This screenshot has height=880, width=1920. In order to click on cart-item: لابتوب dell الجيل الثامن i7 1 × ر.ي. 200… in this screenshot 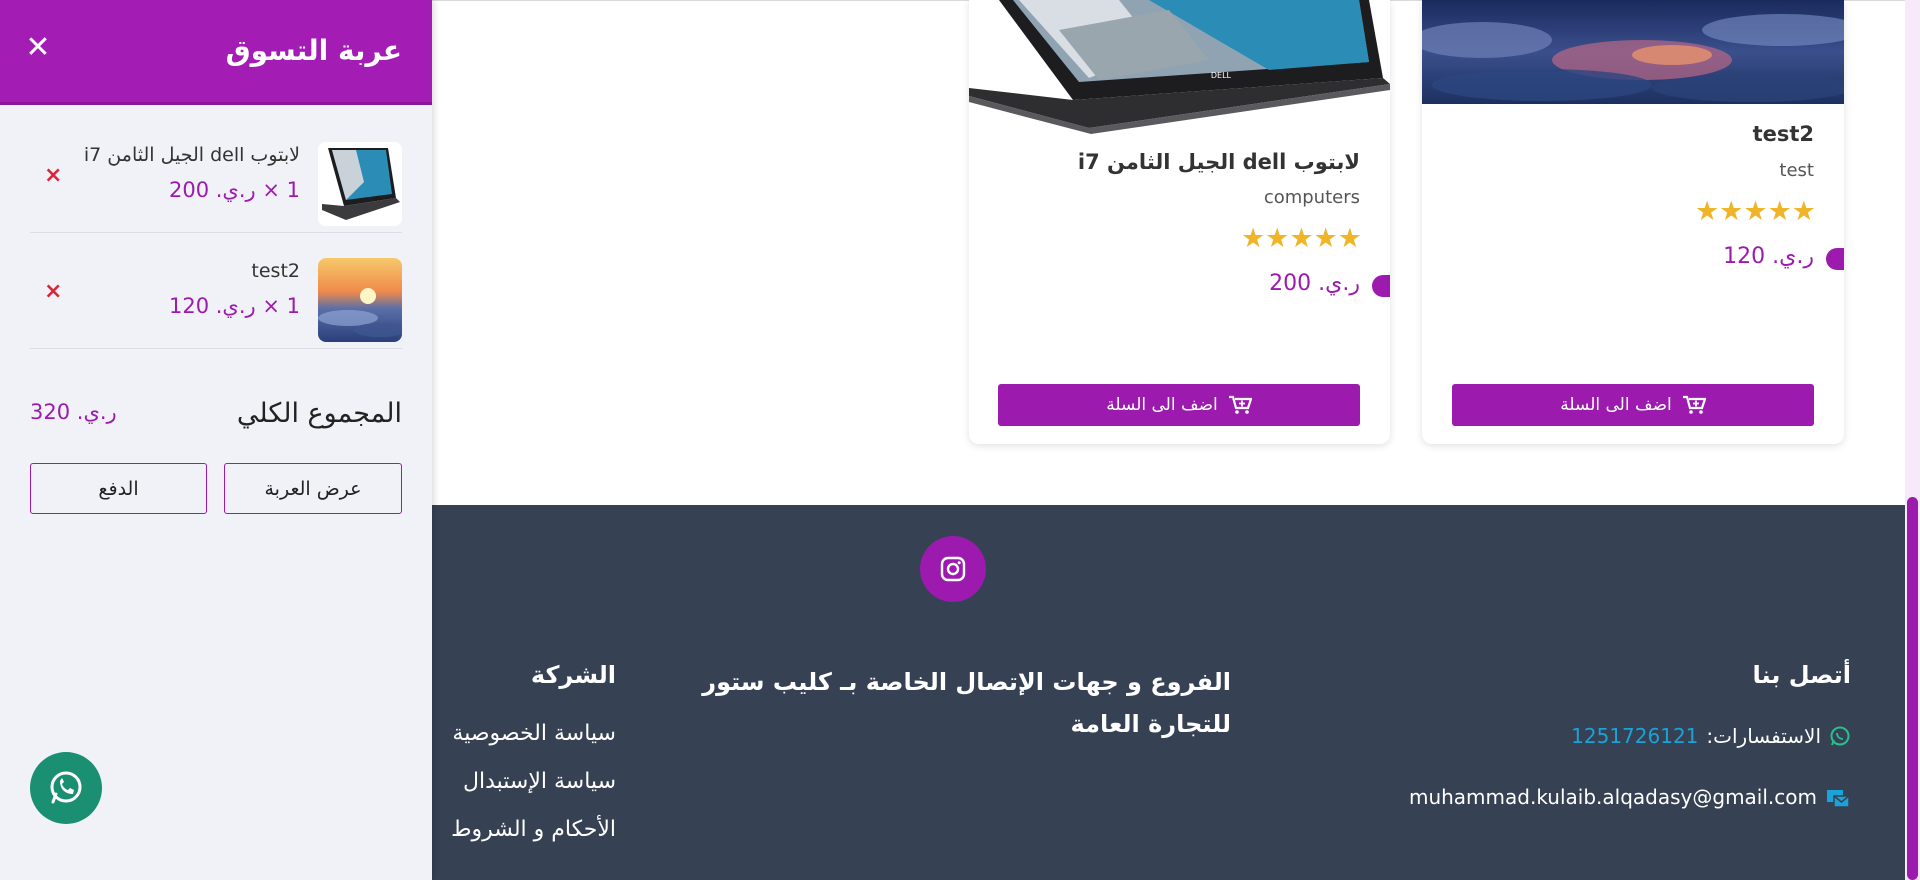, I will do `click(216, 175)`.